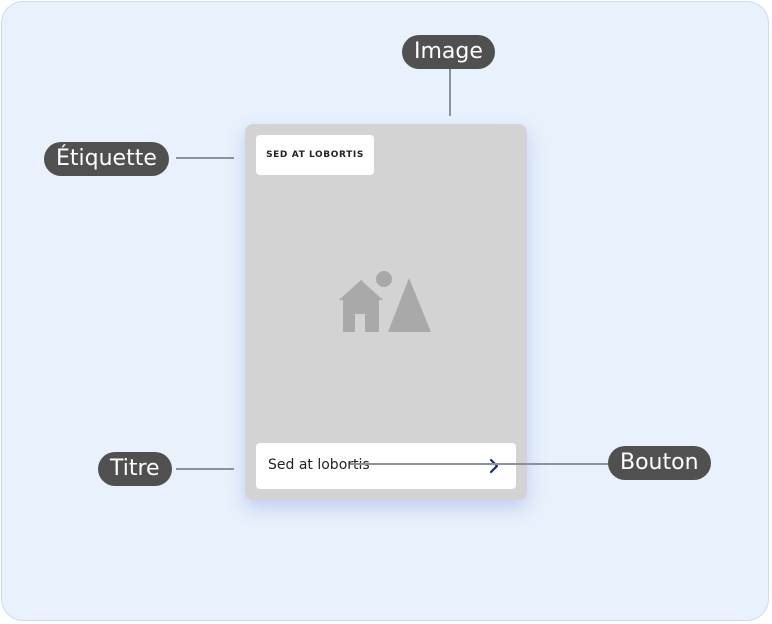 This screenshot has height=624, width=772. Describe the element at coordinates (319, 465) in the screenshot. I see `card-title: Sed at lobortis` at that location.